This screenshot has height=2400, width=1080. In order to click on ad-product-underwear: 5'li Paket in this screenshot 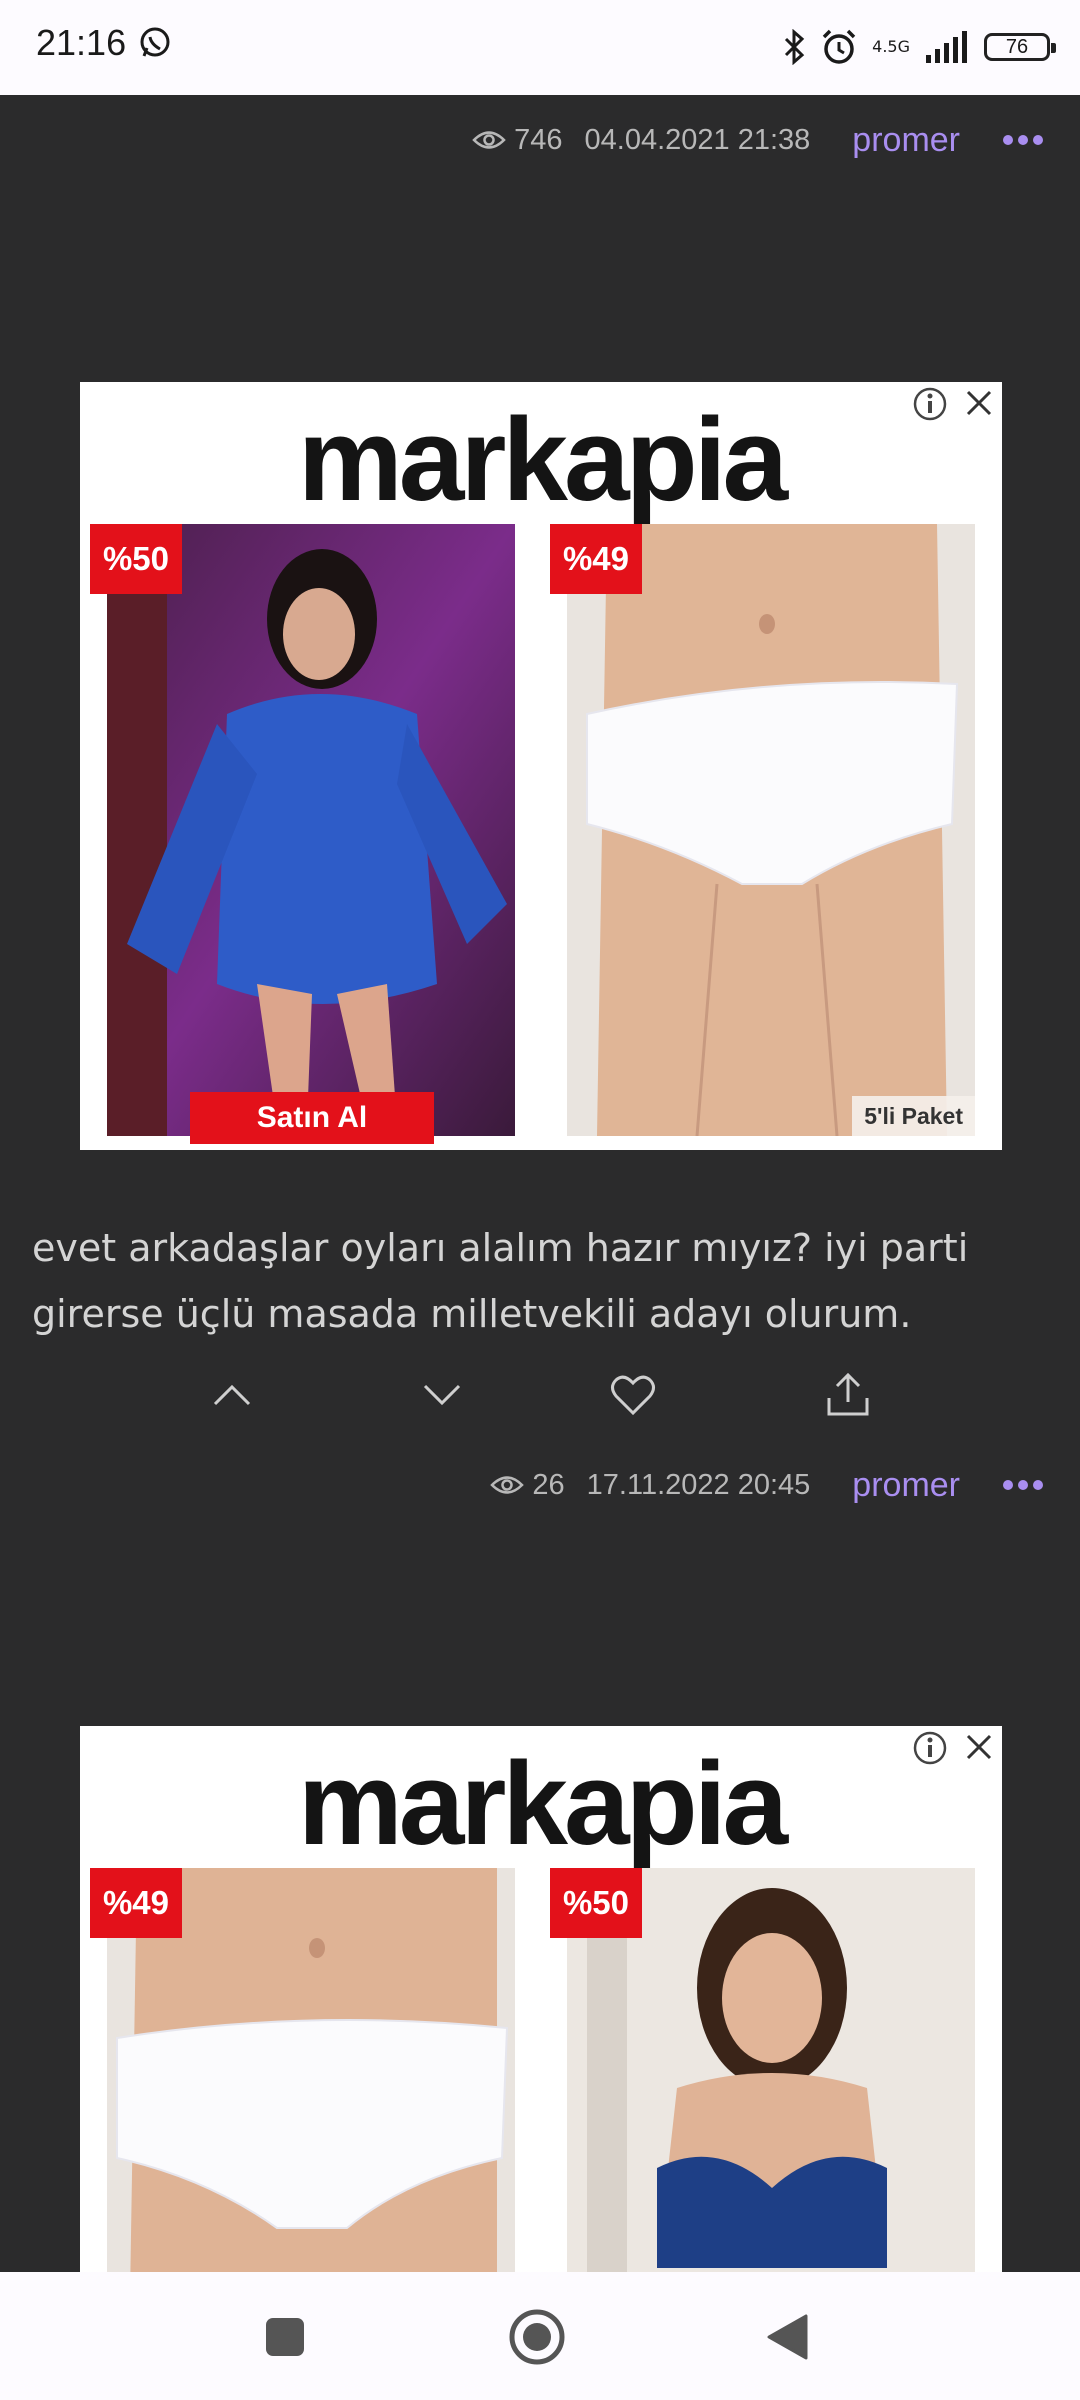, I will do `click(771, 830)`.